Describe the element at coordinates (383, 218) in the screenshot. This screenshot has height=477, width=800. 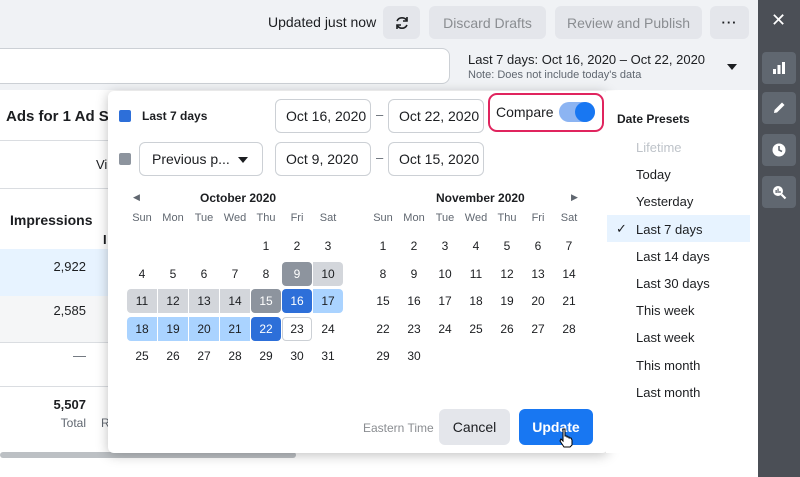
I see `weekday-header: Sun` at that location.